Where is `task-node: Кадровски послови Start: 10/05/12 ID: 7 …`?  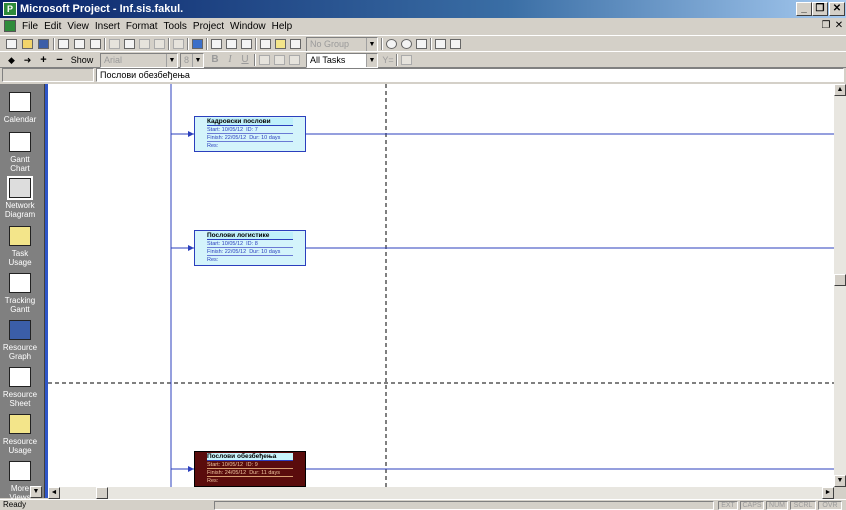 task-node: Кадровски послови Start: 10/05/12 ID: 7 … is located at coordinates (250, 134).